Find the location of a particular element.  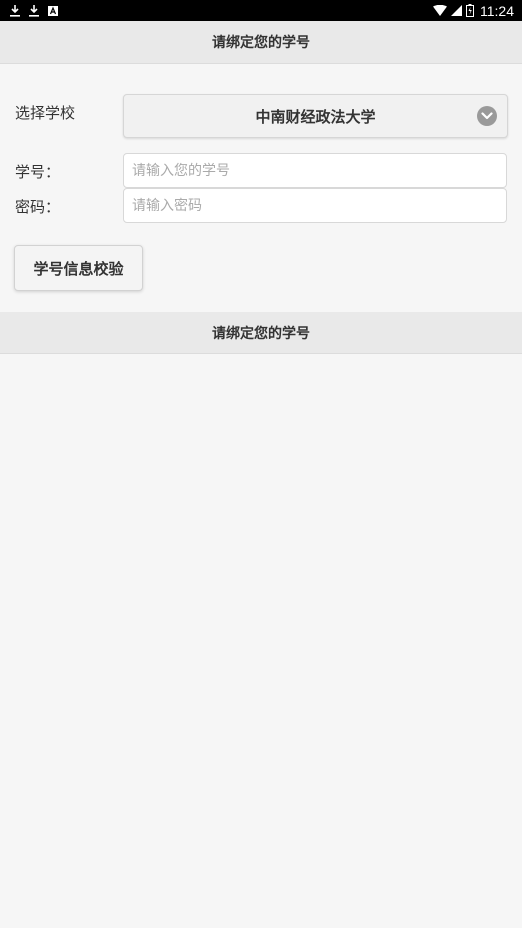

status-bar-time: 11:24 is located at coordinates (497, 10).